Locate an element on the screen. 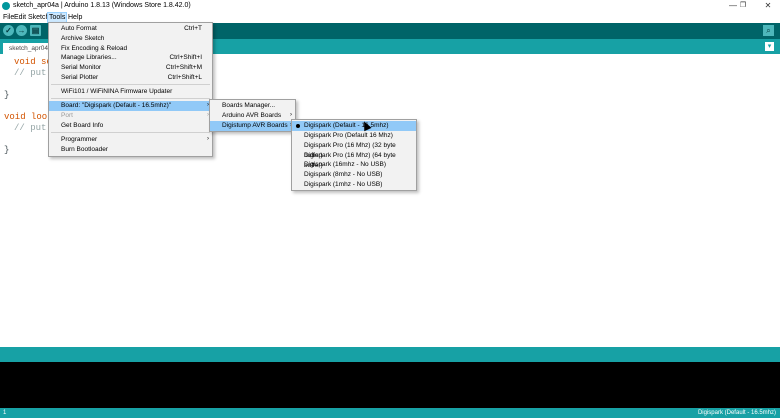 This screenshot has height=418, width=780. menu-item-board-info: Get Board Info is located at coordinates (130, 126).